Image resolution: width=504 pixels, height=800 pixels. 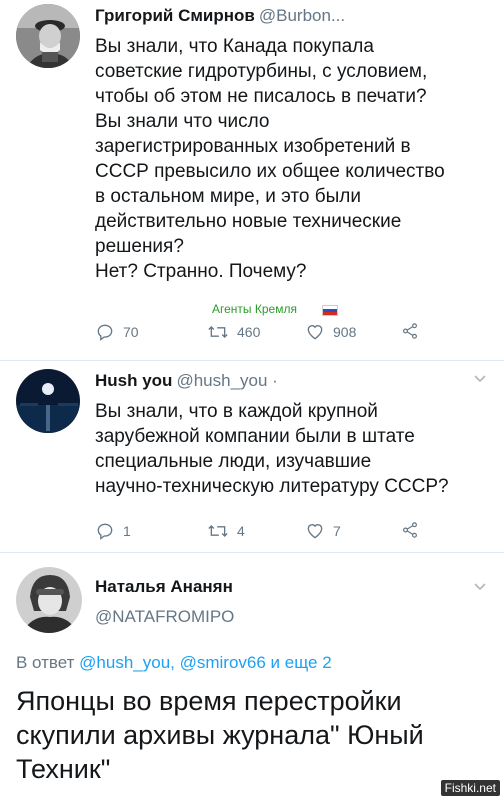 I want to click on tweet-text-line: действительно новые технические, so click(x=248, y=221).